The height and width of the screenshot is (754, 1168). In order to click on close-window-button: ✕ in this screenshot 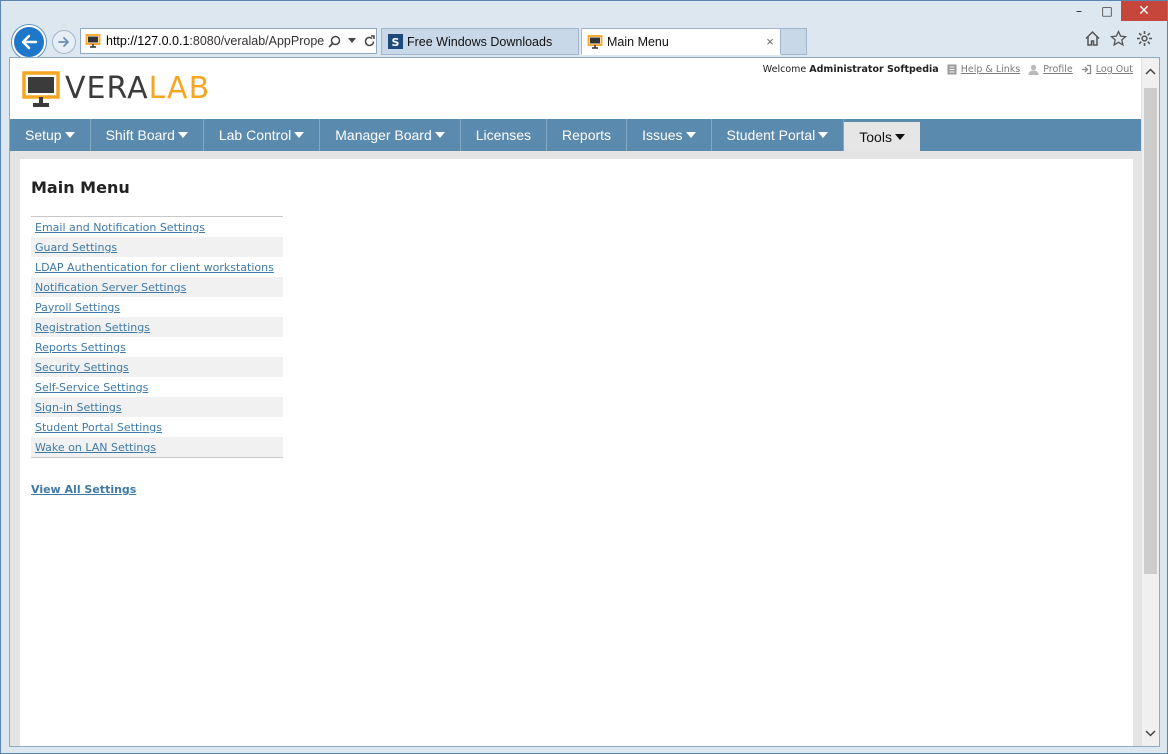, I will do `click(1144, 11)`.